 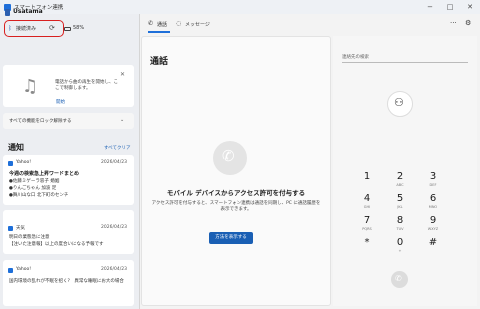 I want to click on clear-all-button: すべてクリア, so click(x=117, y=148).